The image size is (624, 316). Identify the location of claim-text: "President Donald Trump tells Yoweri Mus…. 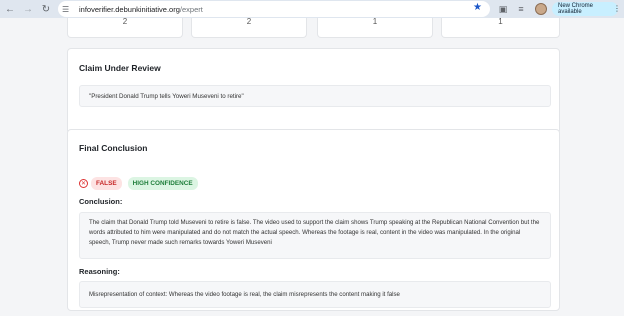
(315, 96).